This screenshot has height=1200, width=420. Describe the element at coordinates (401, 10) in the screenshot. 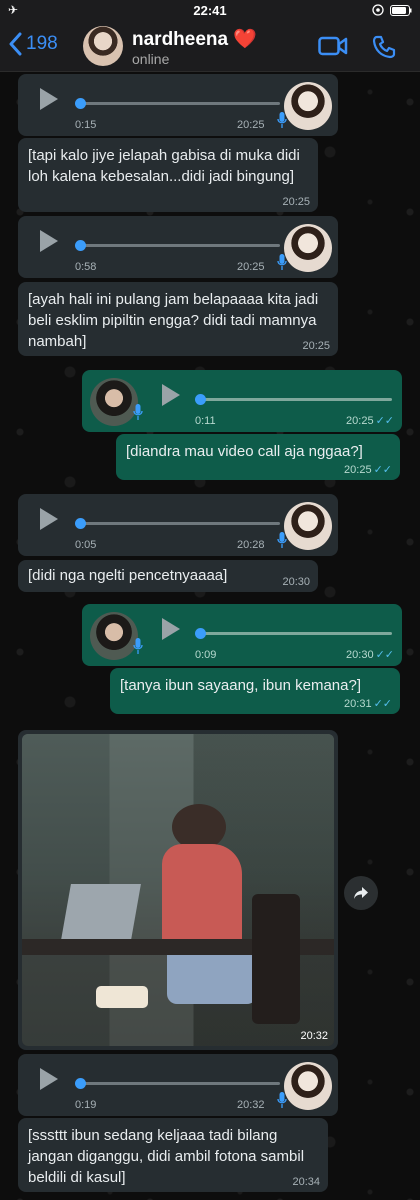

I see `battery-icon` at that location.